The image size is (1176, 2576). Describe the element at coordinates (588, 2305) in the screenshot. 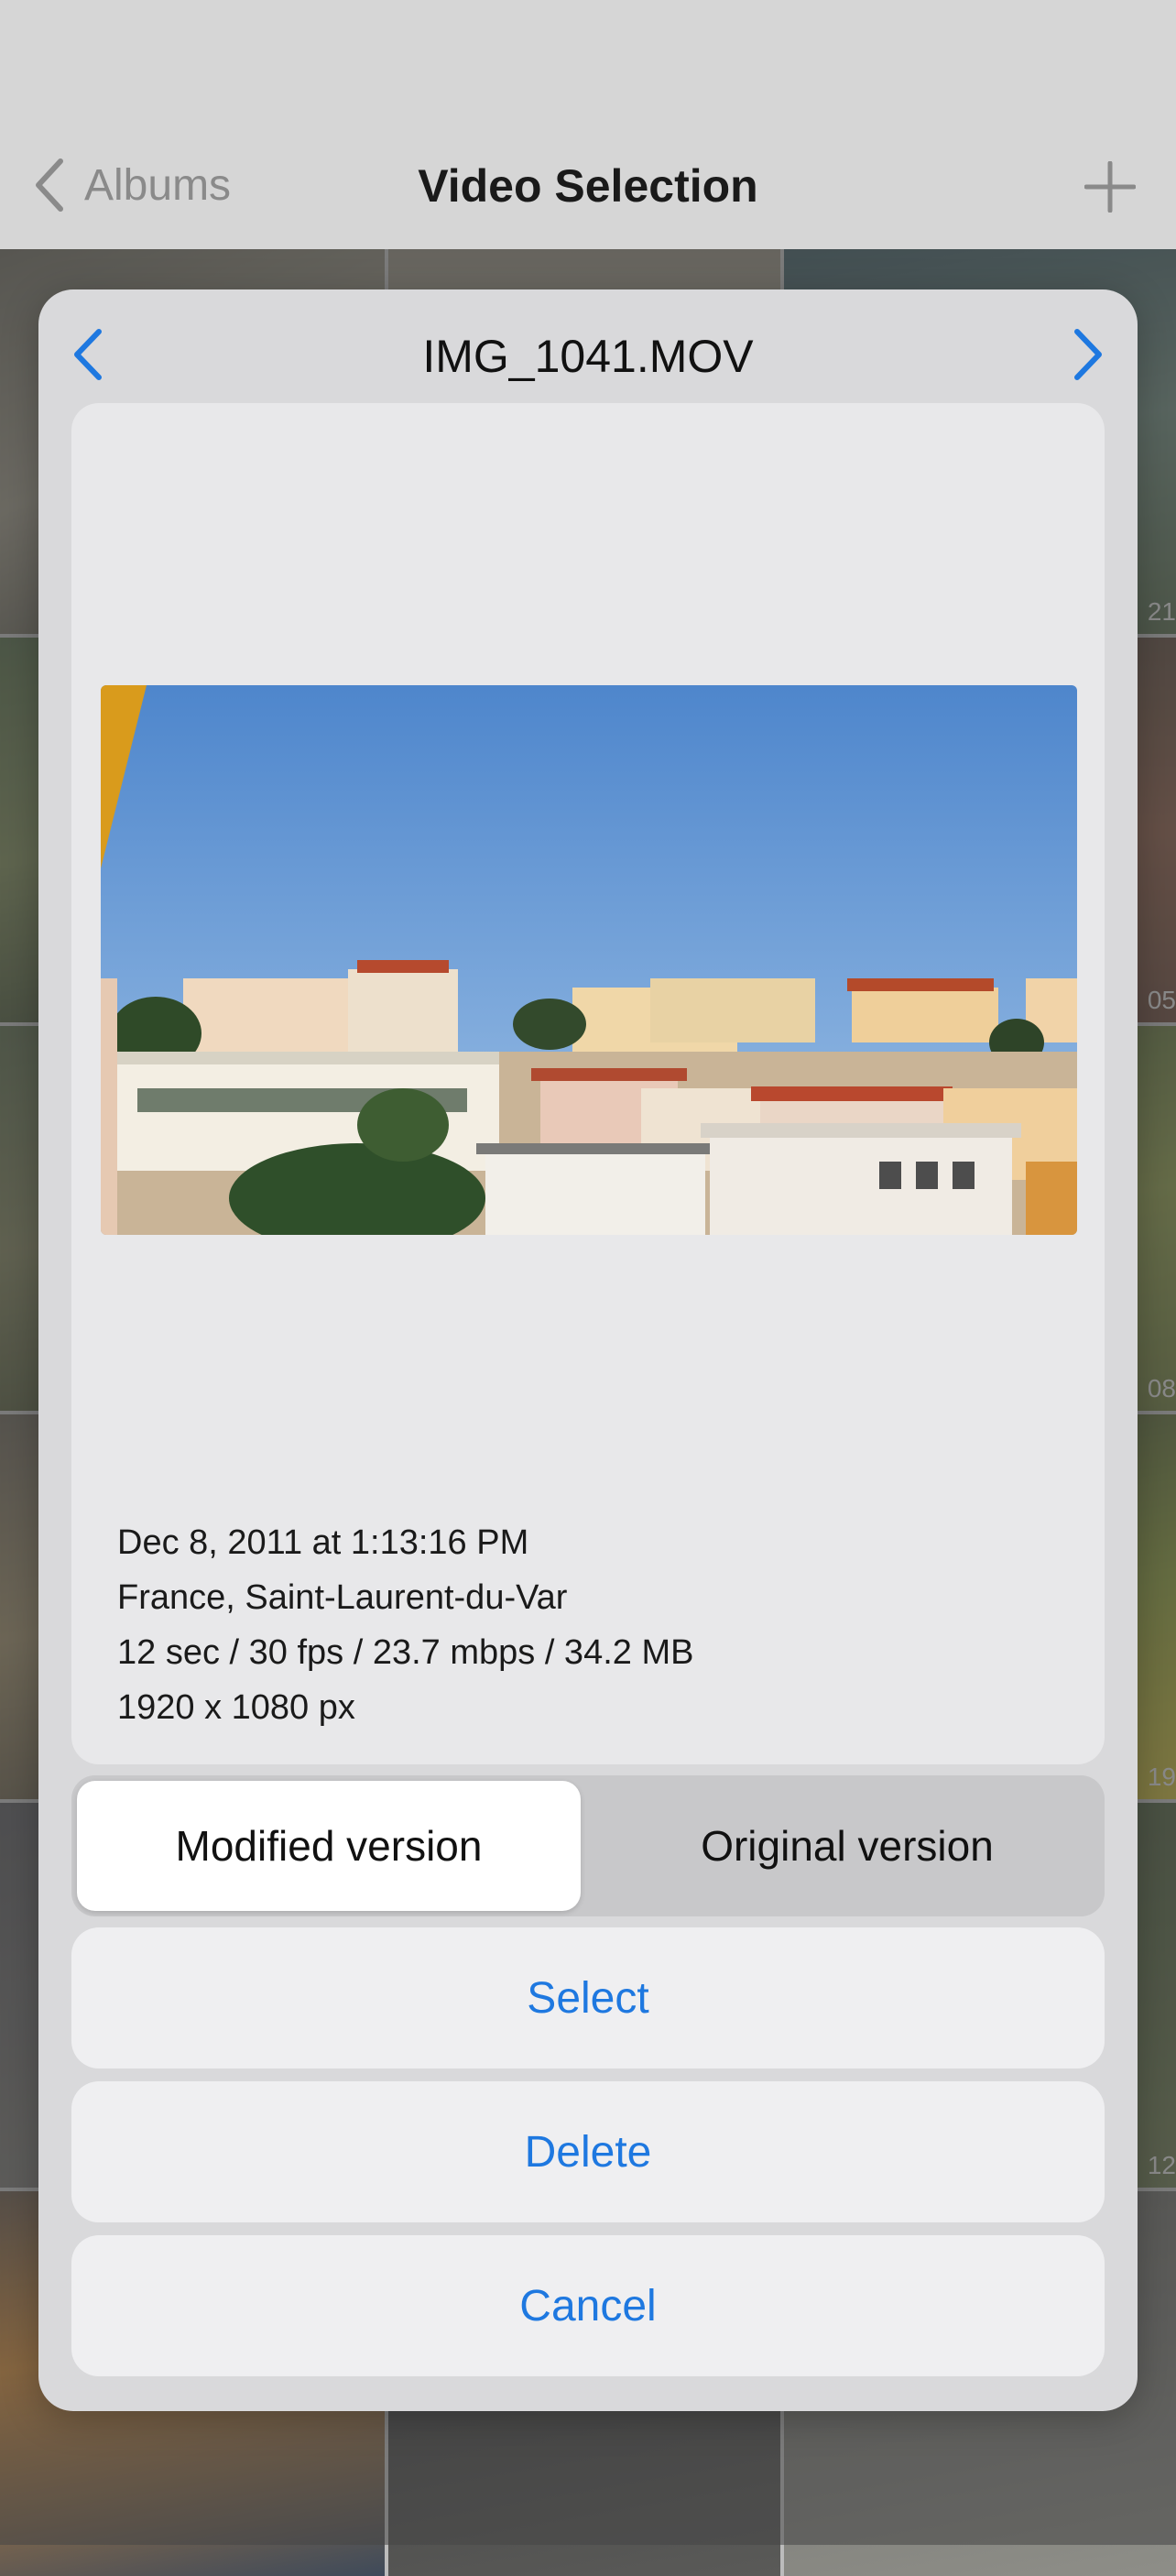

I see `cancel-button: Cancel` at that location.